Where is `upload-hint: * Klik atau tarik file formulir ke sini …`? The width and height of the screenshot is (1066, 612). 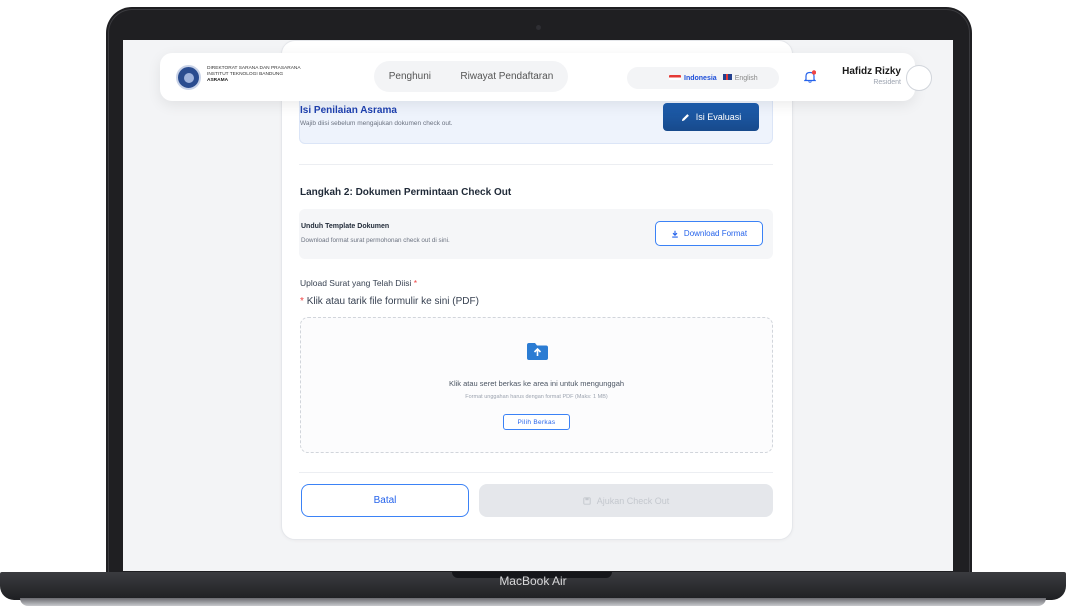 upload-hint: * Klik atau tarik file formulir ke sini … is located at coordinates (389, 301).